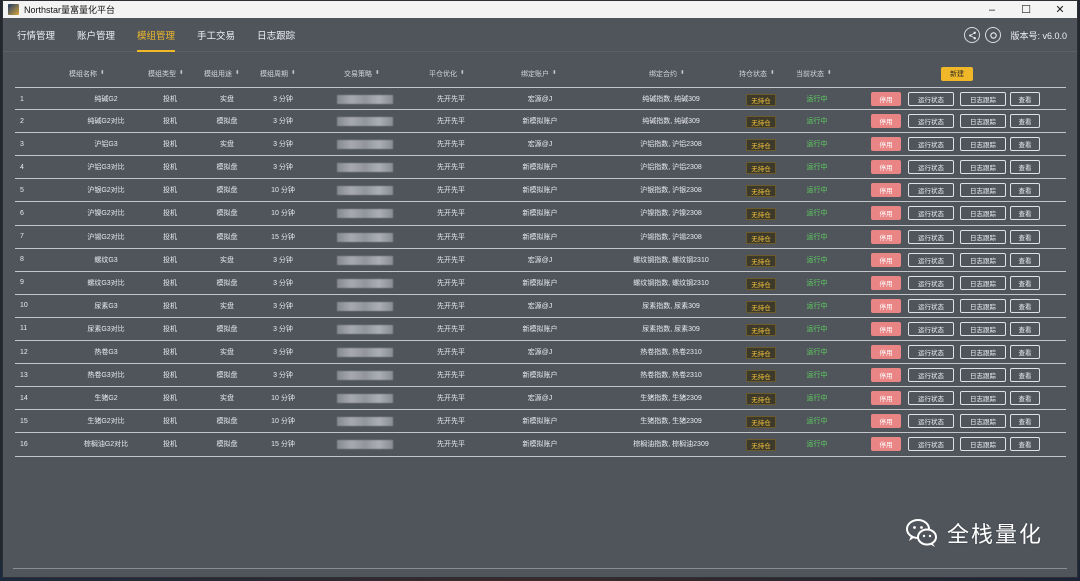  Describe the element at coordinates (87, 74) in the screenshot. I see `header-module-name: 模组名称 ⬍` at that location.